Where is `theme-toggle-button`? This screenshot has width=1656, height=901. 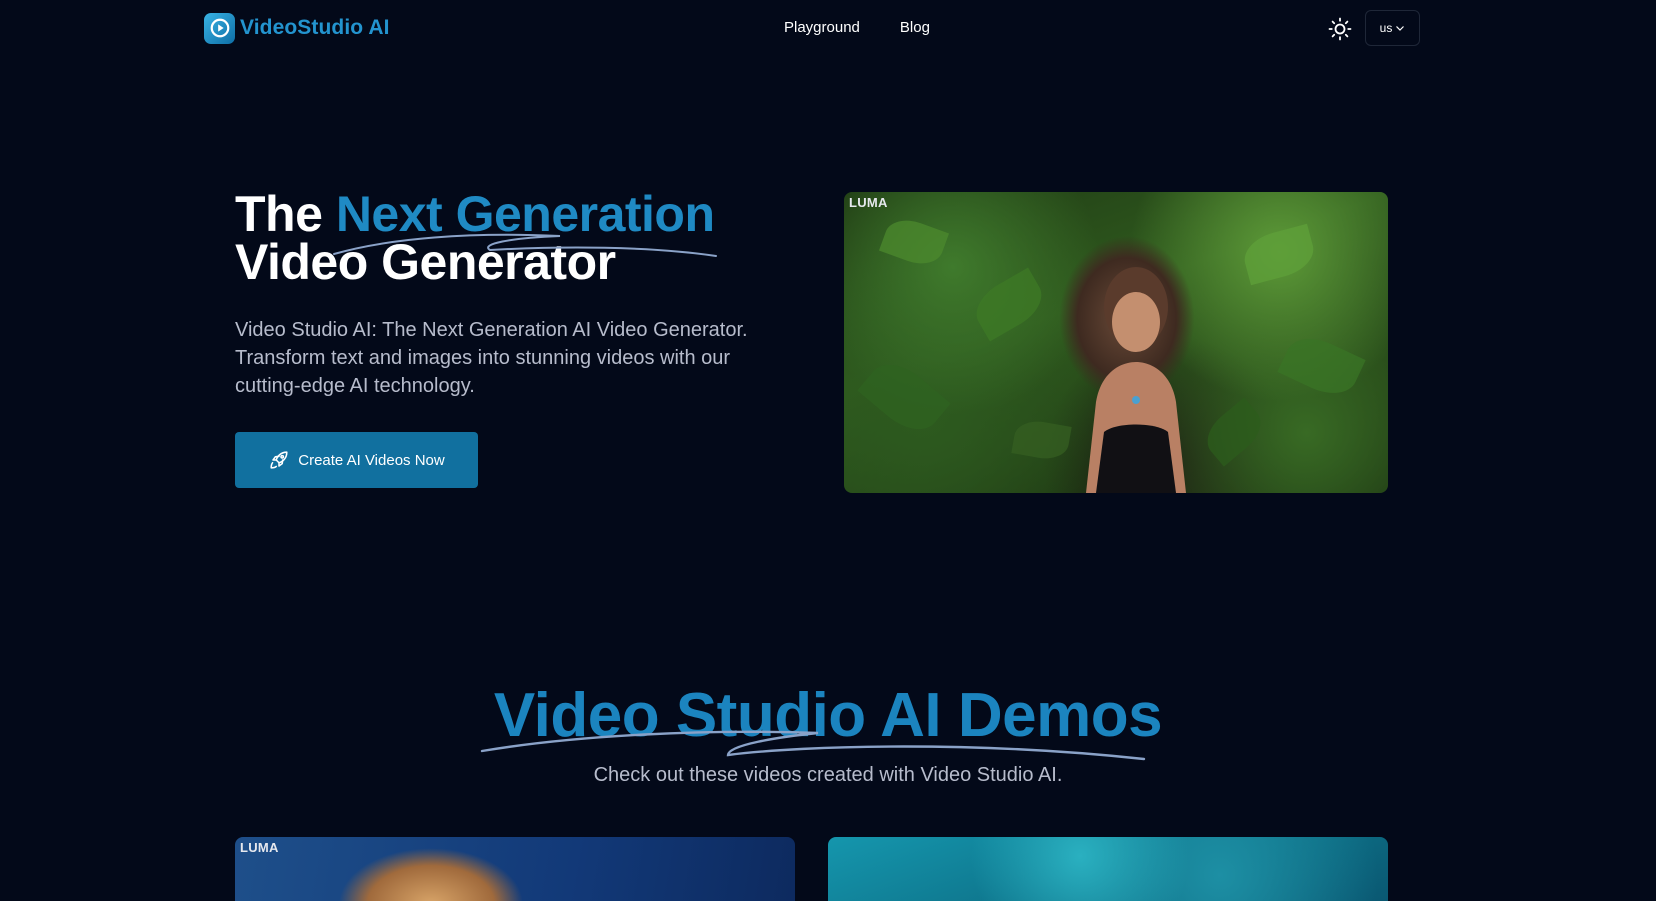
theme-toggle-button is located at coordinates (1340, 29).